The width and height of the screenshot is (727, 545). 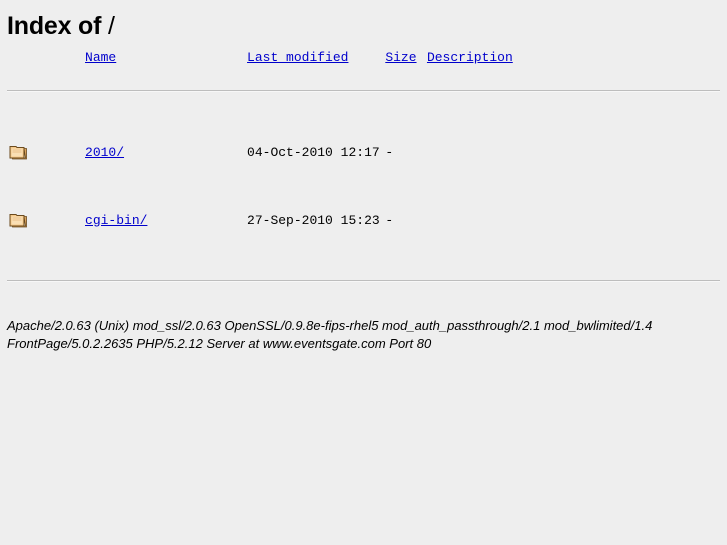 I want to click on header-icon-cell, so click(x=46, y=52).